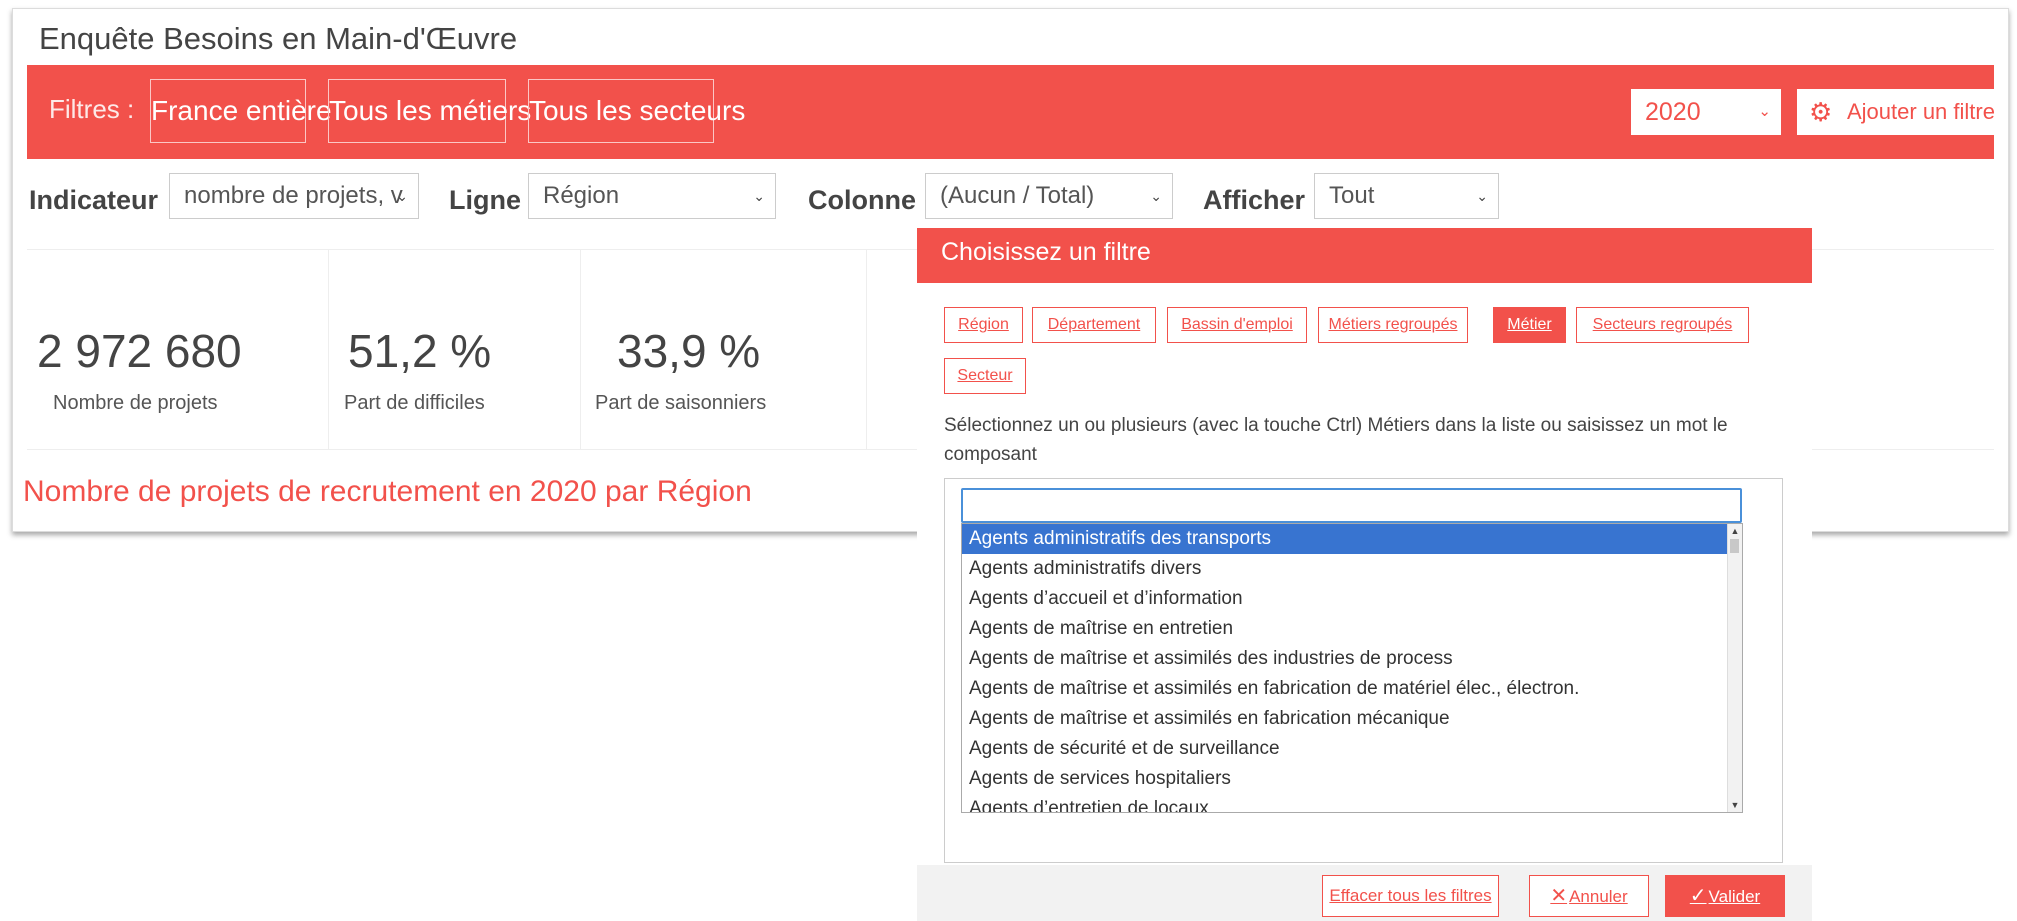 This screenshot has width=2017, height=921. I want to click on add-filter-label: Ajouter un filtre, so click(1921, 111).